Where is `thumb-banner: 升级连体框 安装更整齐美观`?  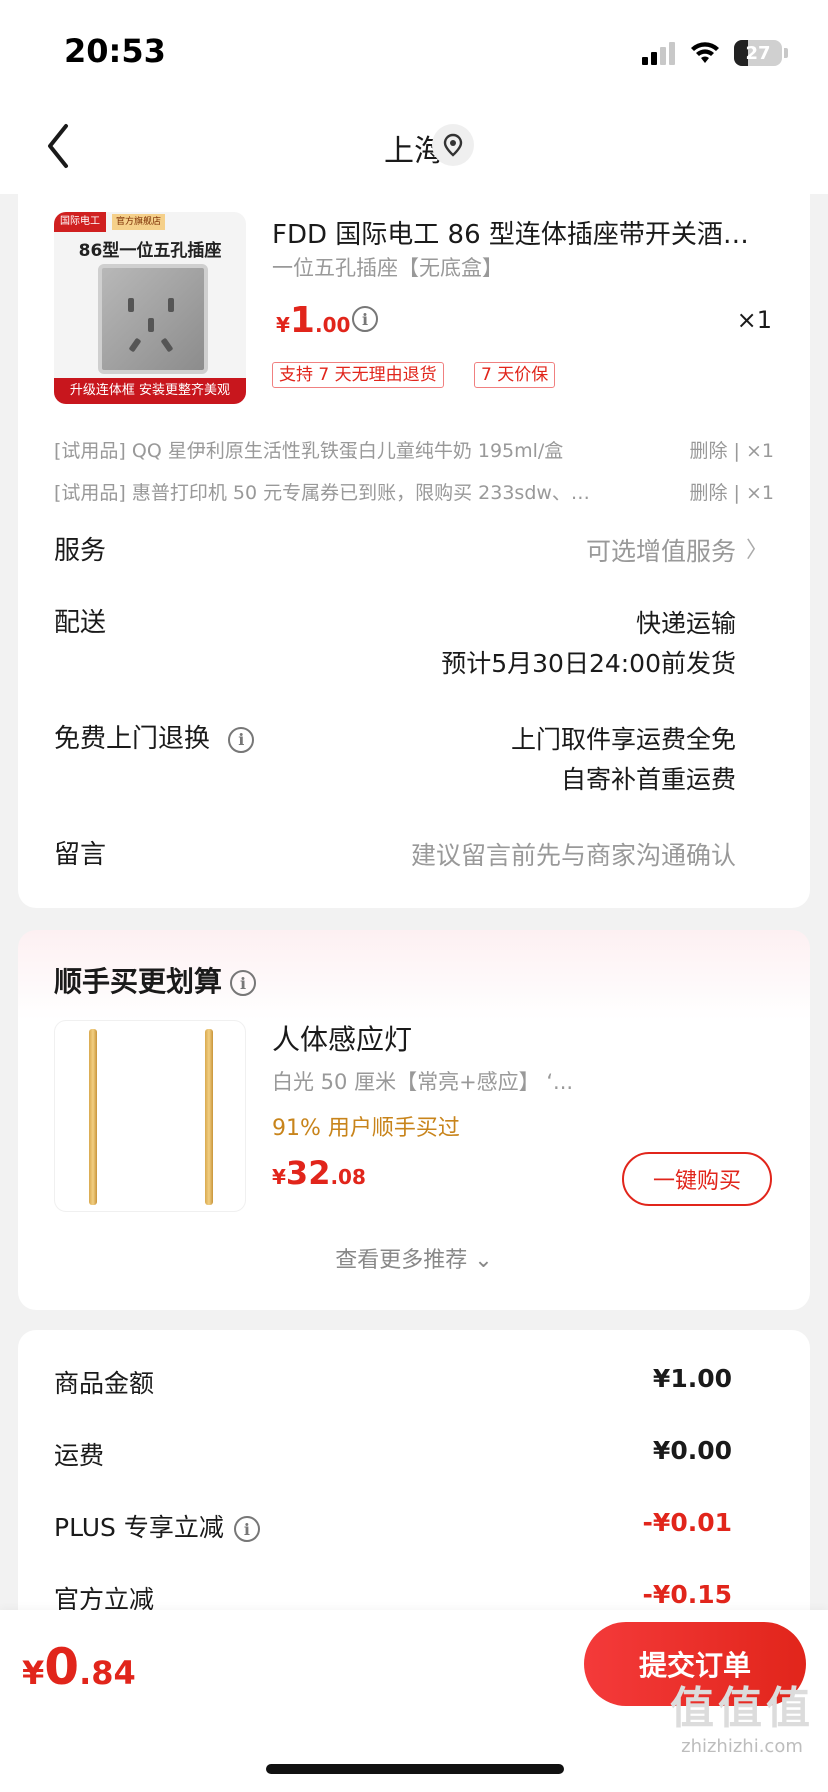
thumb-banner: 升级连体框 安装更整齐美观 is located at coordinates (150, 391).